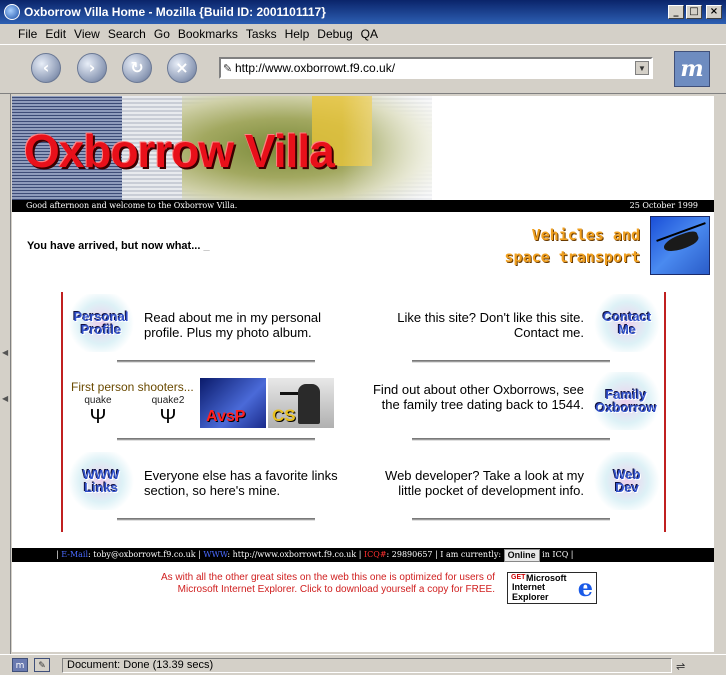 This screenshot has height=675, width=726. What do you see at coordinates (87, 34) in the screenshot?
I see `menu-view: View` at bounding box center [87, 34].